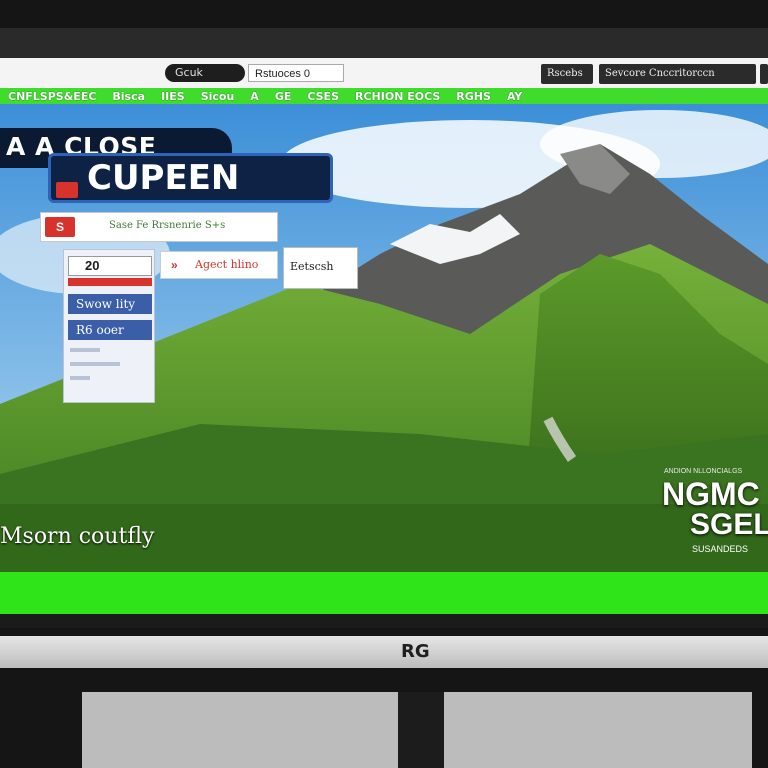 The height and width of the screenshot is (768, 768). Describe the element at coordinates (174, 265) in the screenshot. I see `arrow-icon: »` at that location.